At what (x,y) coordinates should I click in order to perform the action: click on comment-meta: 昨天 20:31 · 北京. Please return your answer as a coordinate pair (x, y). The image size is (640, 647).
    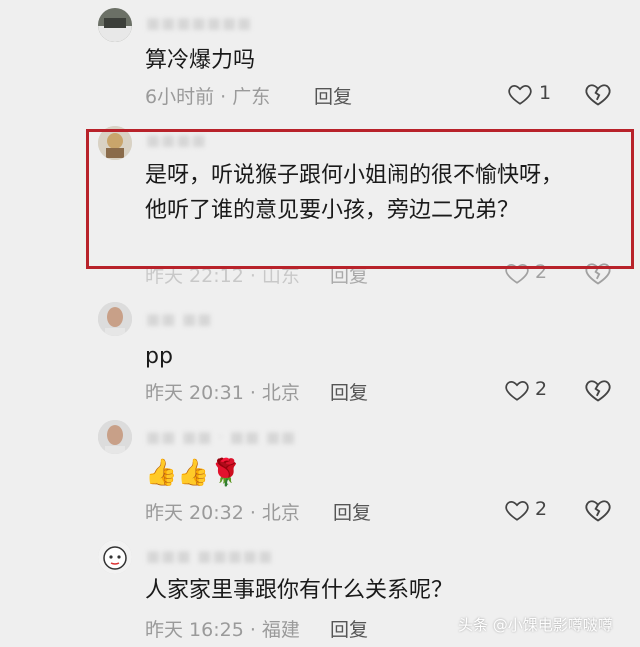
    Looking at the image, I should click on (222, 393).